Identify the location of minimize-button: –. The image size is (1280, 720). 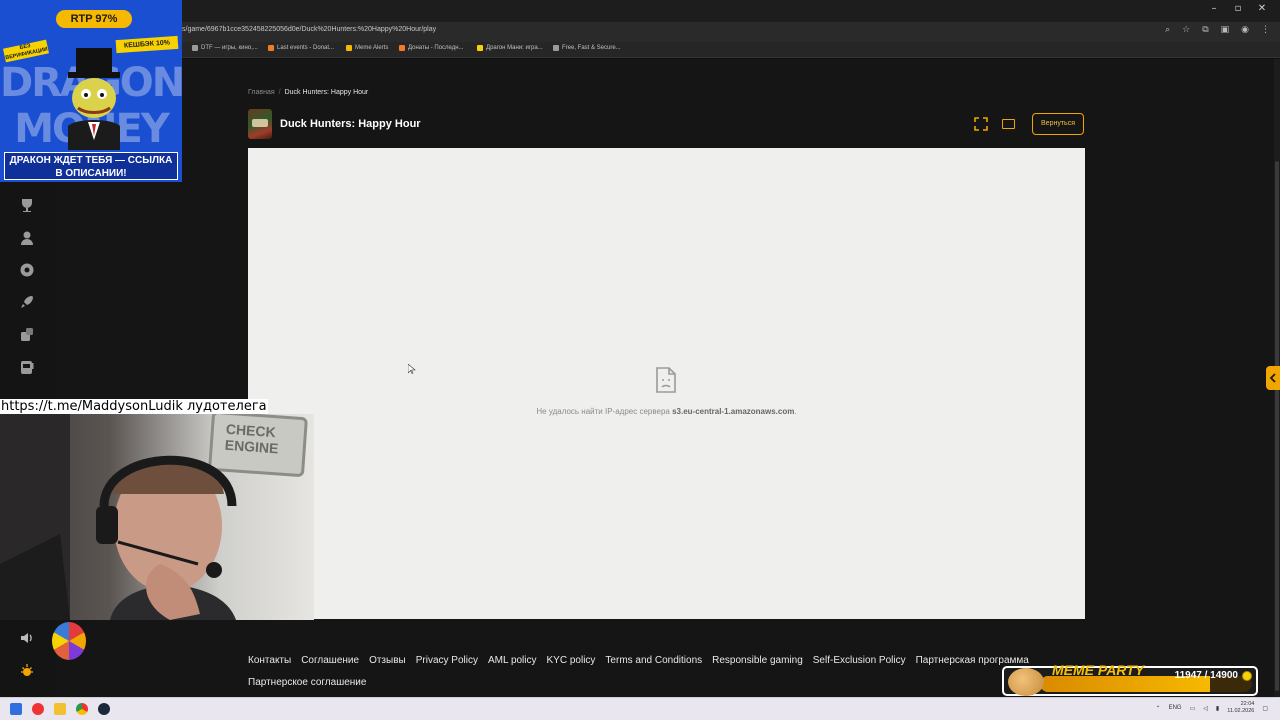
(1214, 8).